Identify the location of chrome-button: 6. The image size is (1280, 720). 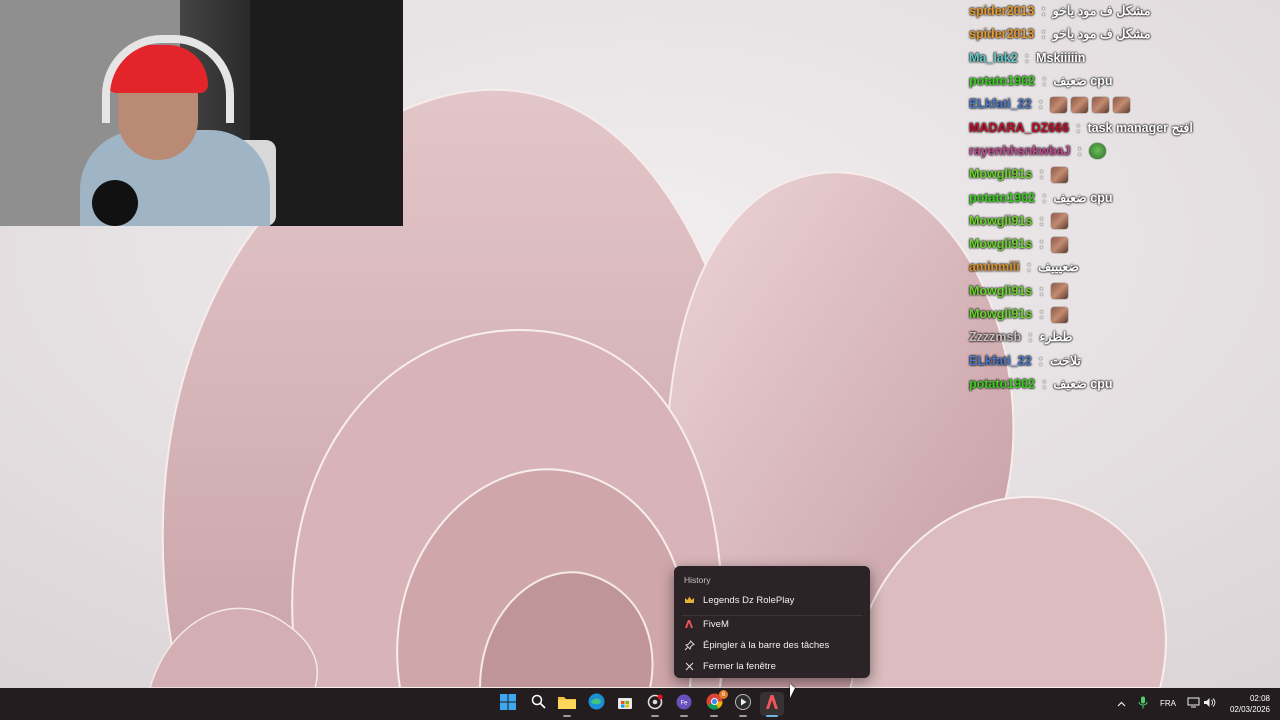
(715, 703).